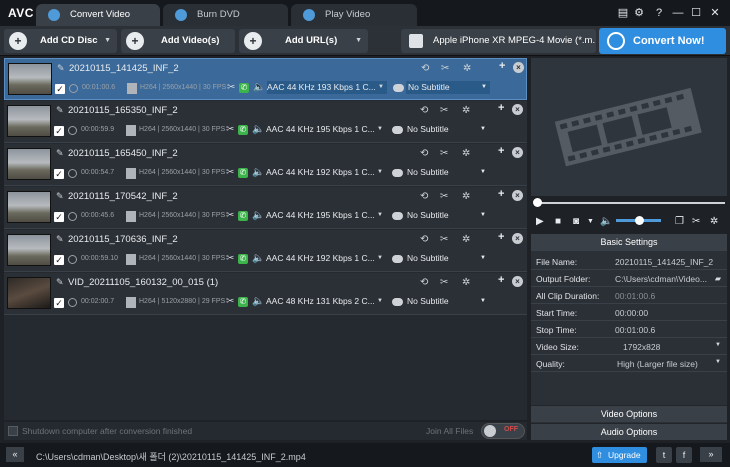 This screenshot has width=730, height=467. I want to click on volume-icon: 🔈, so click(606, 221).